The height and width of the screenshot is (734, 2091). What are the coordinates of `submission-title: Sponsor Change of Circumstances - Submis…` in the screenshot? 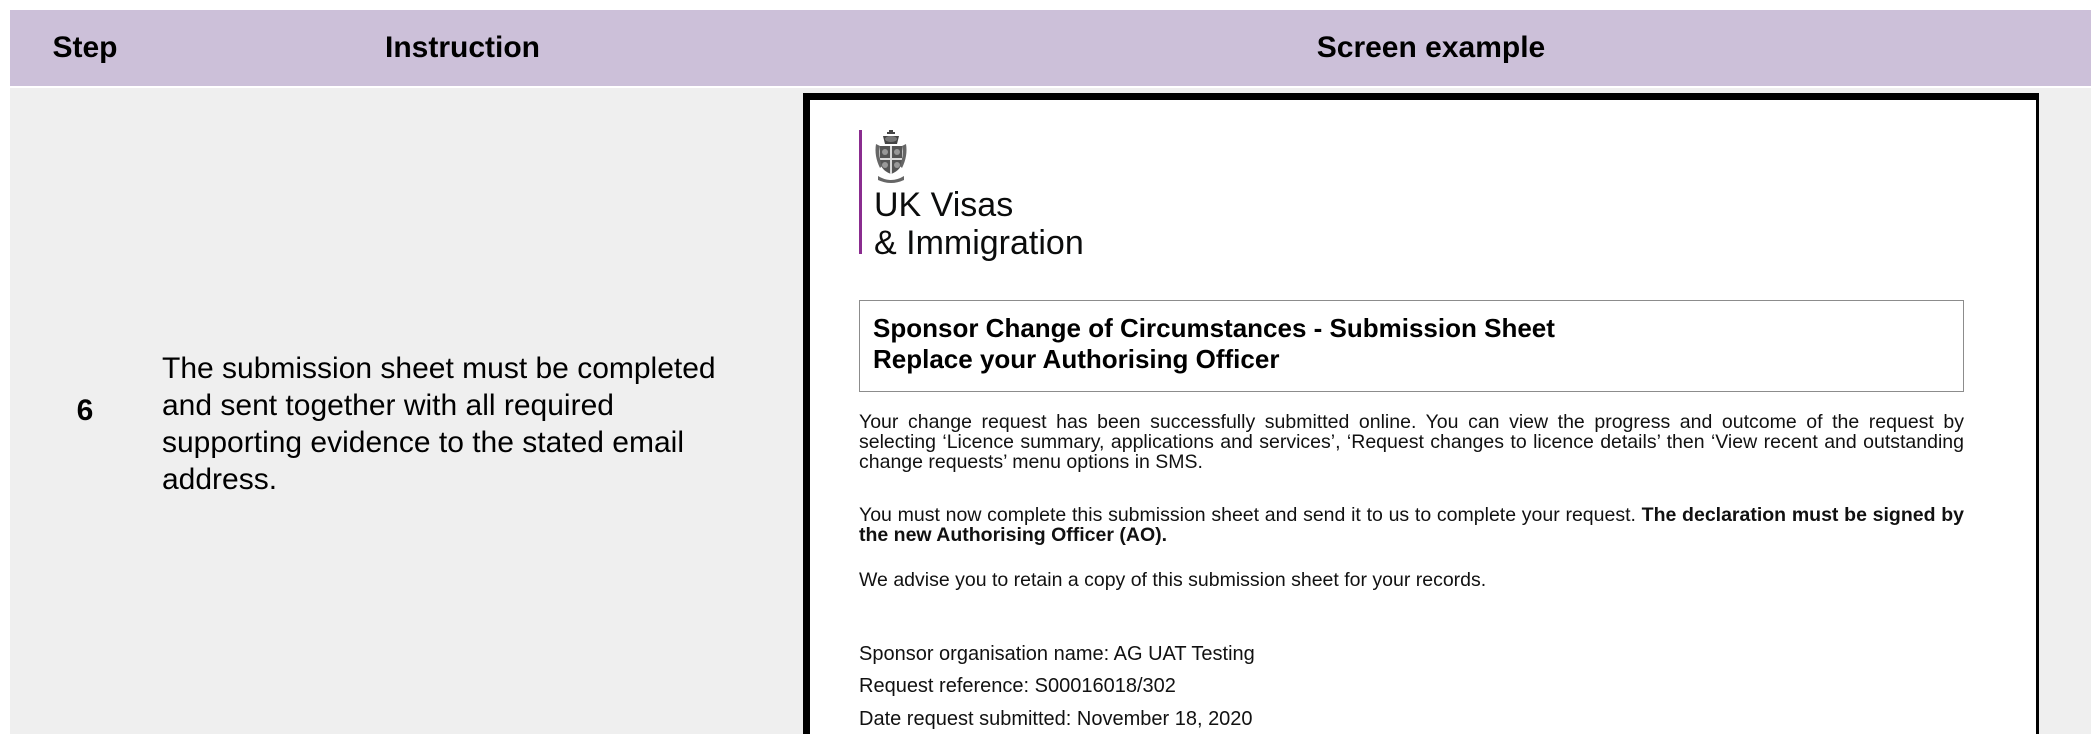 It's located at (1214, 328).